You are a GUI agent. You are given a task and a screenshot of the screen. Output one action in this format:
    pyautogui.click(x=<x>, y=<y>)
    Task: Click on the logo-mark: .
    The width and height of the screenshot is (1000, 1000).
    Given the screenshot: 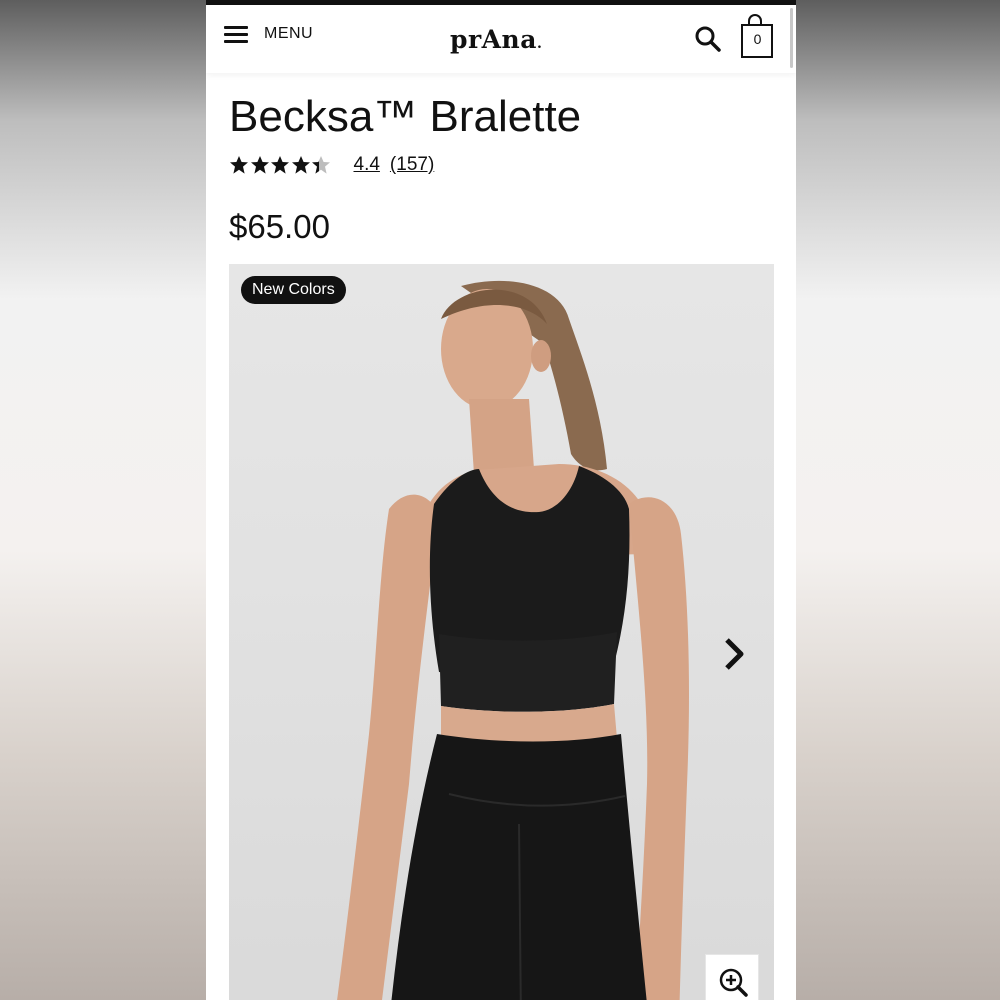 What is the action you would take?
    pyautogui.click(x=539, y=44)
    